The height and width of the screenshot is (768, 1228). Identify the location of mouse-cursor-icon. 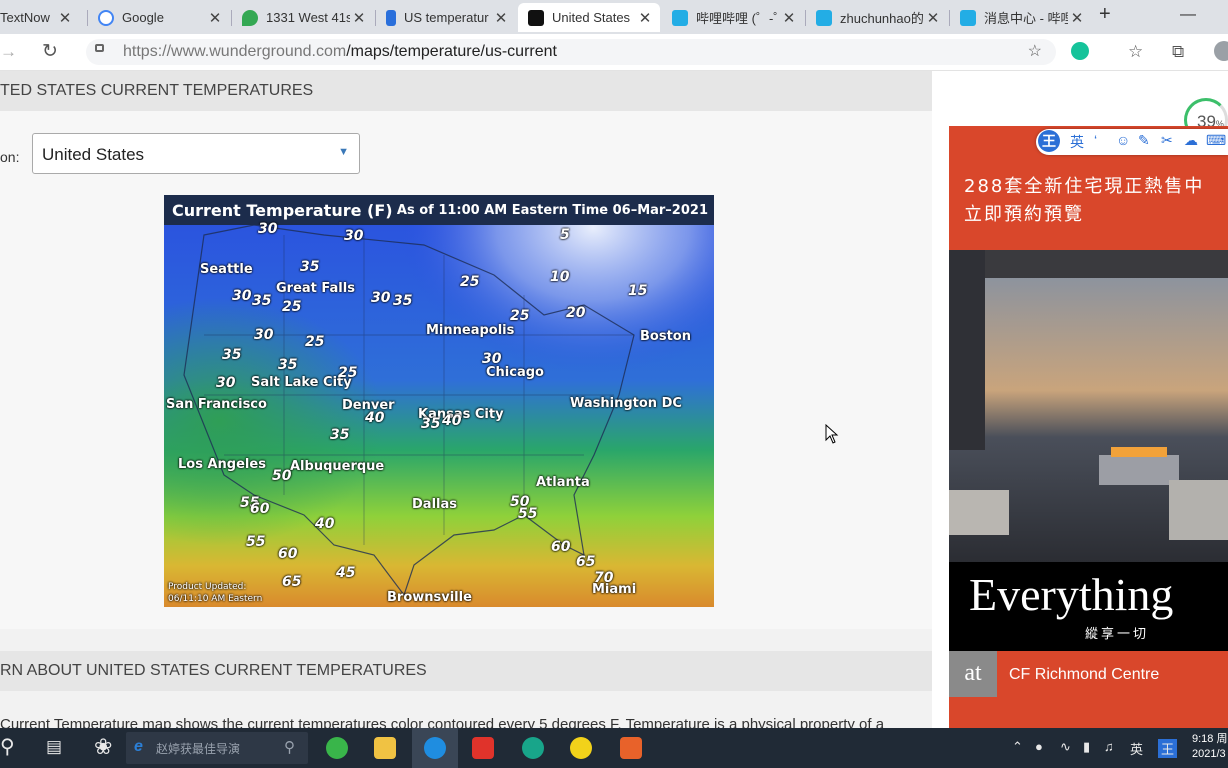
(832, 434).